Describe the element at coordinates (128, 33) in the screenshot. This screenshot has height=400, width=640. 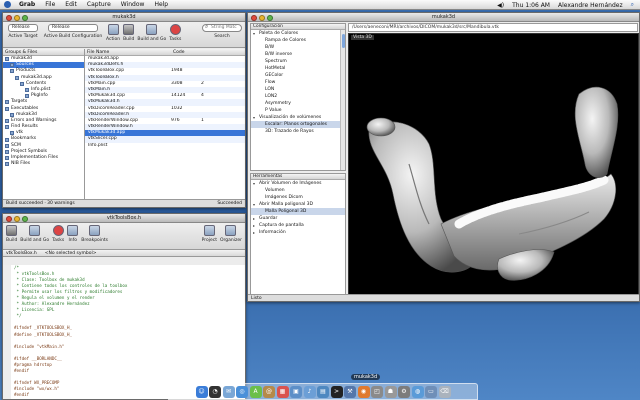
I see `build-button: Build` at that location.